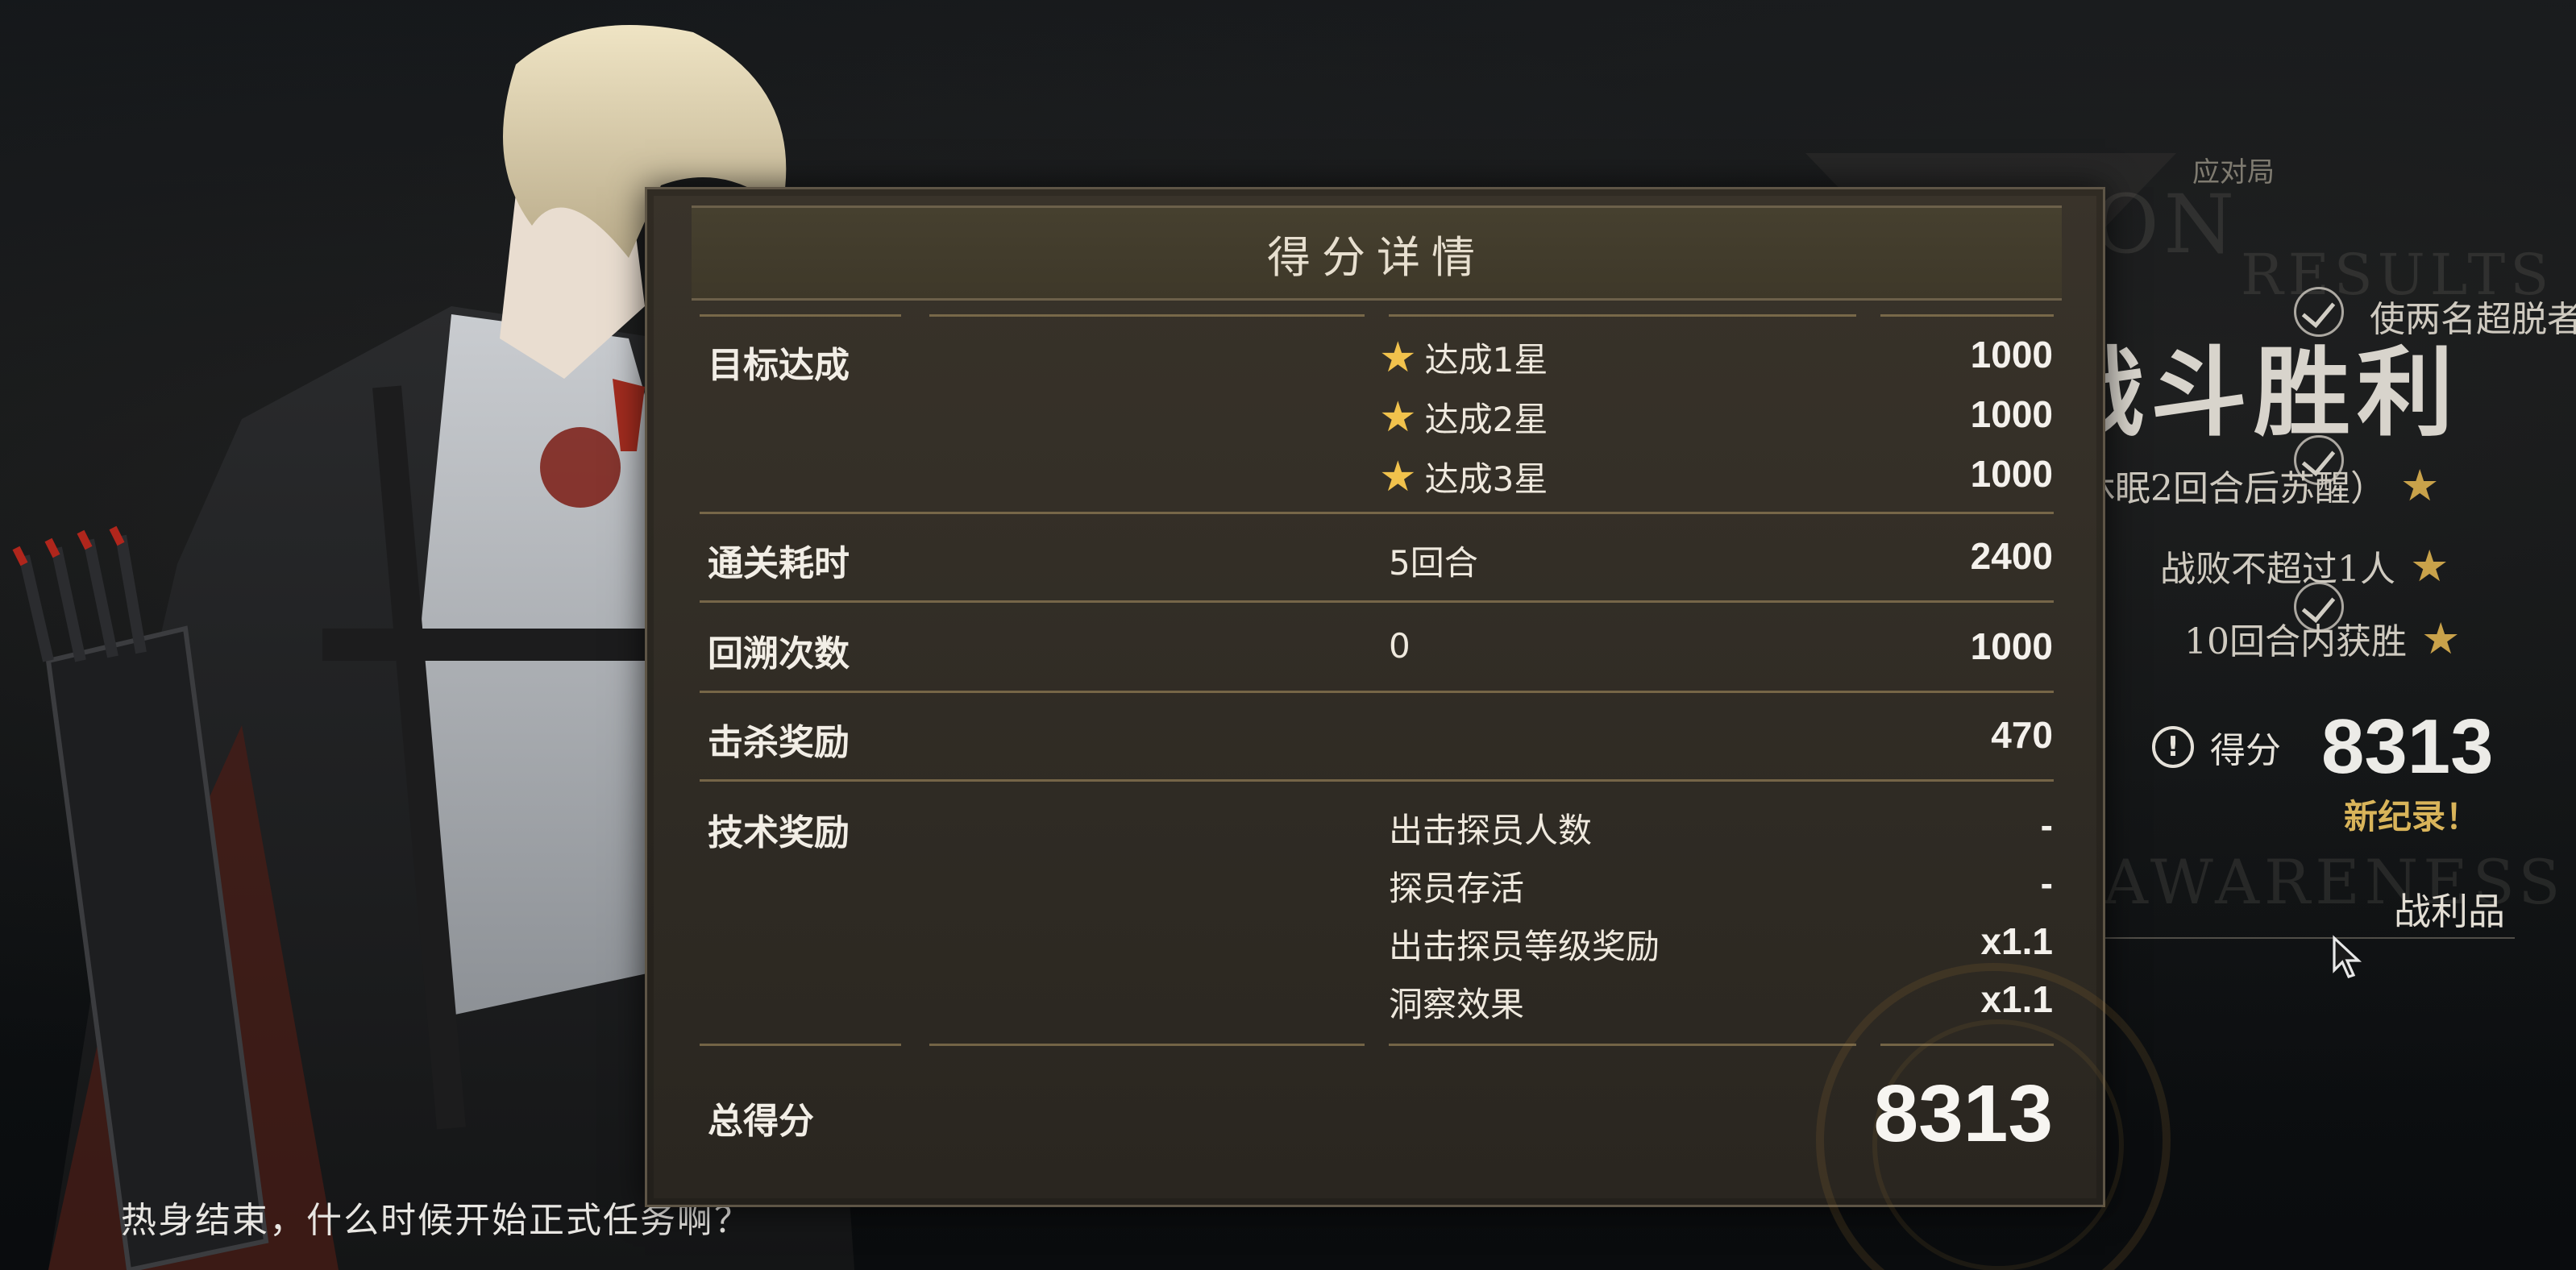  I want to click on objective-1: 休眠2回合后苏醒） ★, so click(2259, 485).